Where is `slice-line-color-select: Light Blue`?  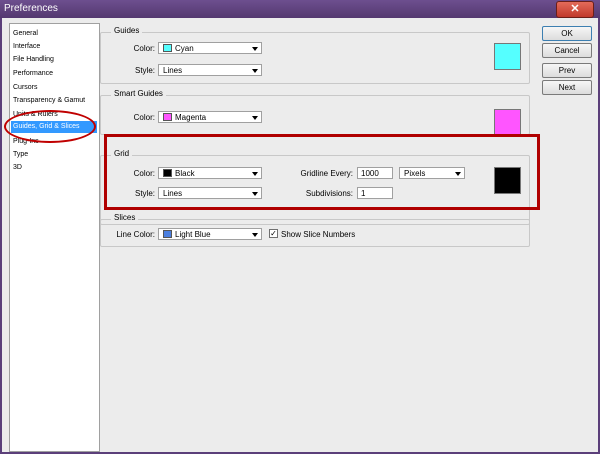 slice-line-color-select: Light Blue is located at coordinates (210, 234).